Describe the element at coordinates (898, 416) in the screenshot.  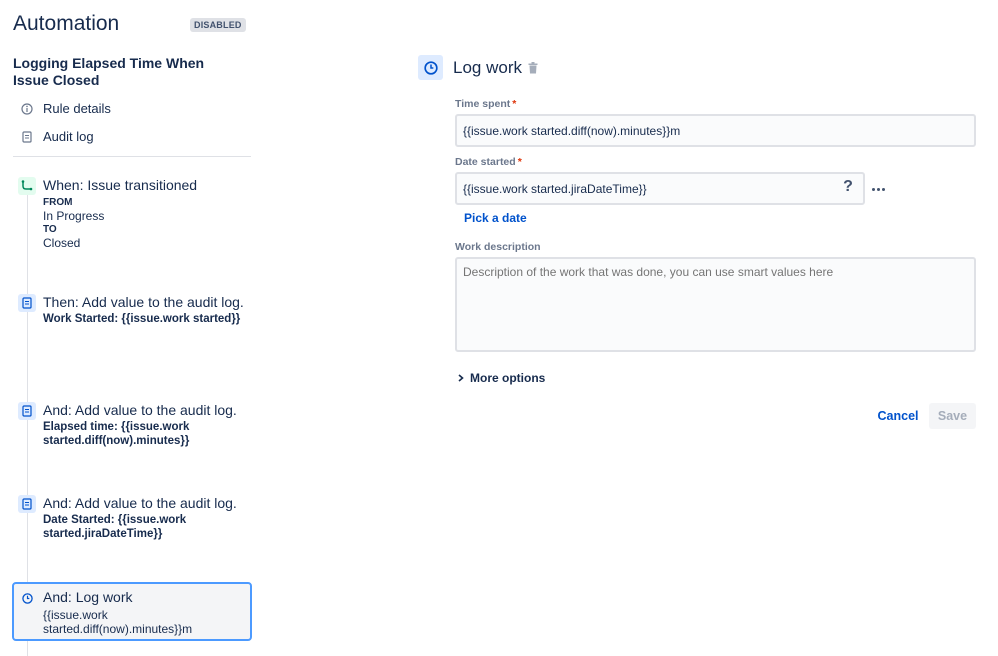
I see `cancel-button: Cancel` at that location.